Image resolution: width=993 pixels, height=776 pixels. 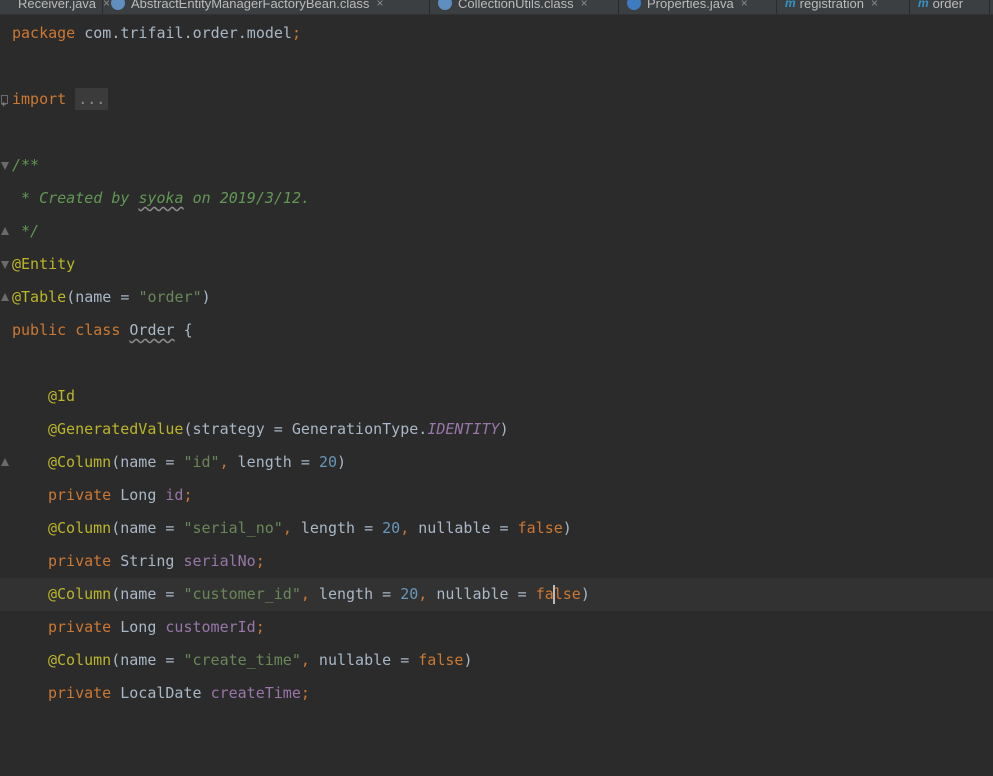 I want to click on code-line: */, so click(x=496, y=231).